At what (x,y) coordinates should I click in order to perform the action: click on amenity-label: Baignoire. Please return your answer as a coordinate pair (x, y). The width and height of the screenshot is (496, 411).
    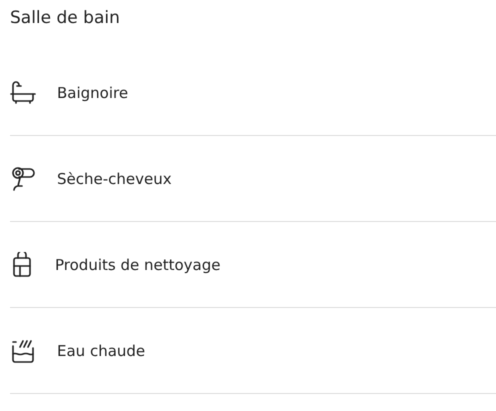
    Looking at the image, I should click on (92, 93).